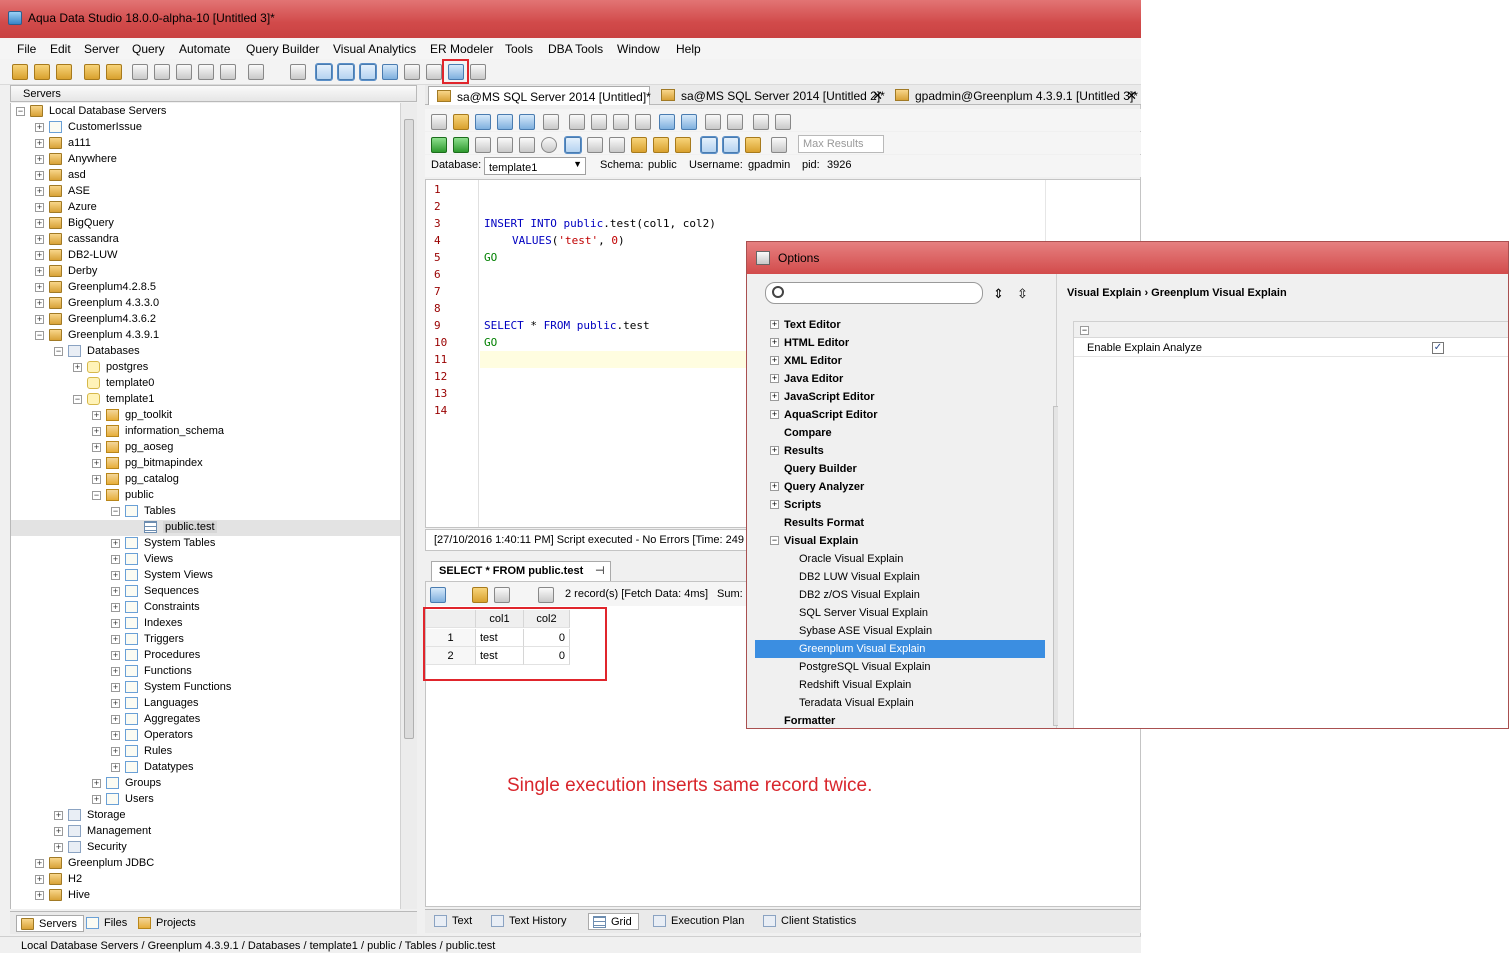  What do you see at coordinates (900, 343) in the screenshot?
I see `options-category: + HTML Editor` at bounding box center [900, 343].